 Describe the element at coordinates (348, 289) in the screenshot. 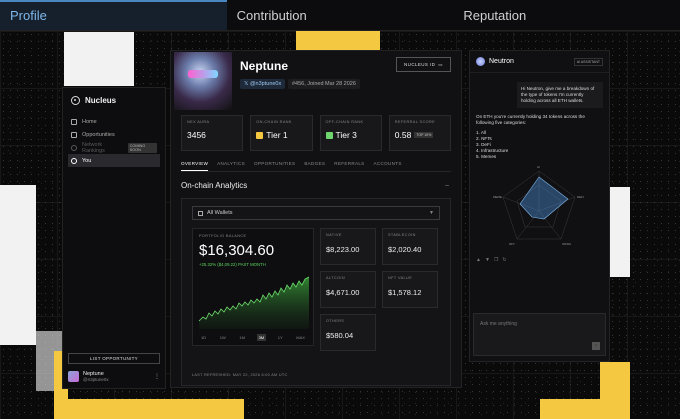

I see `asset-altcoin: ALTCOIN $4,671.00` at that location.